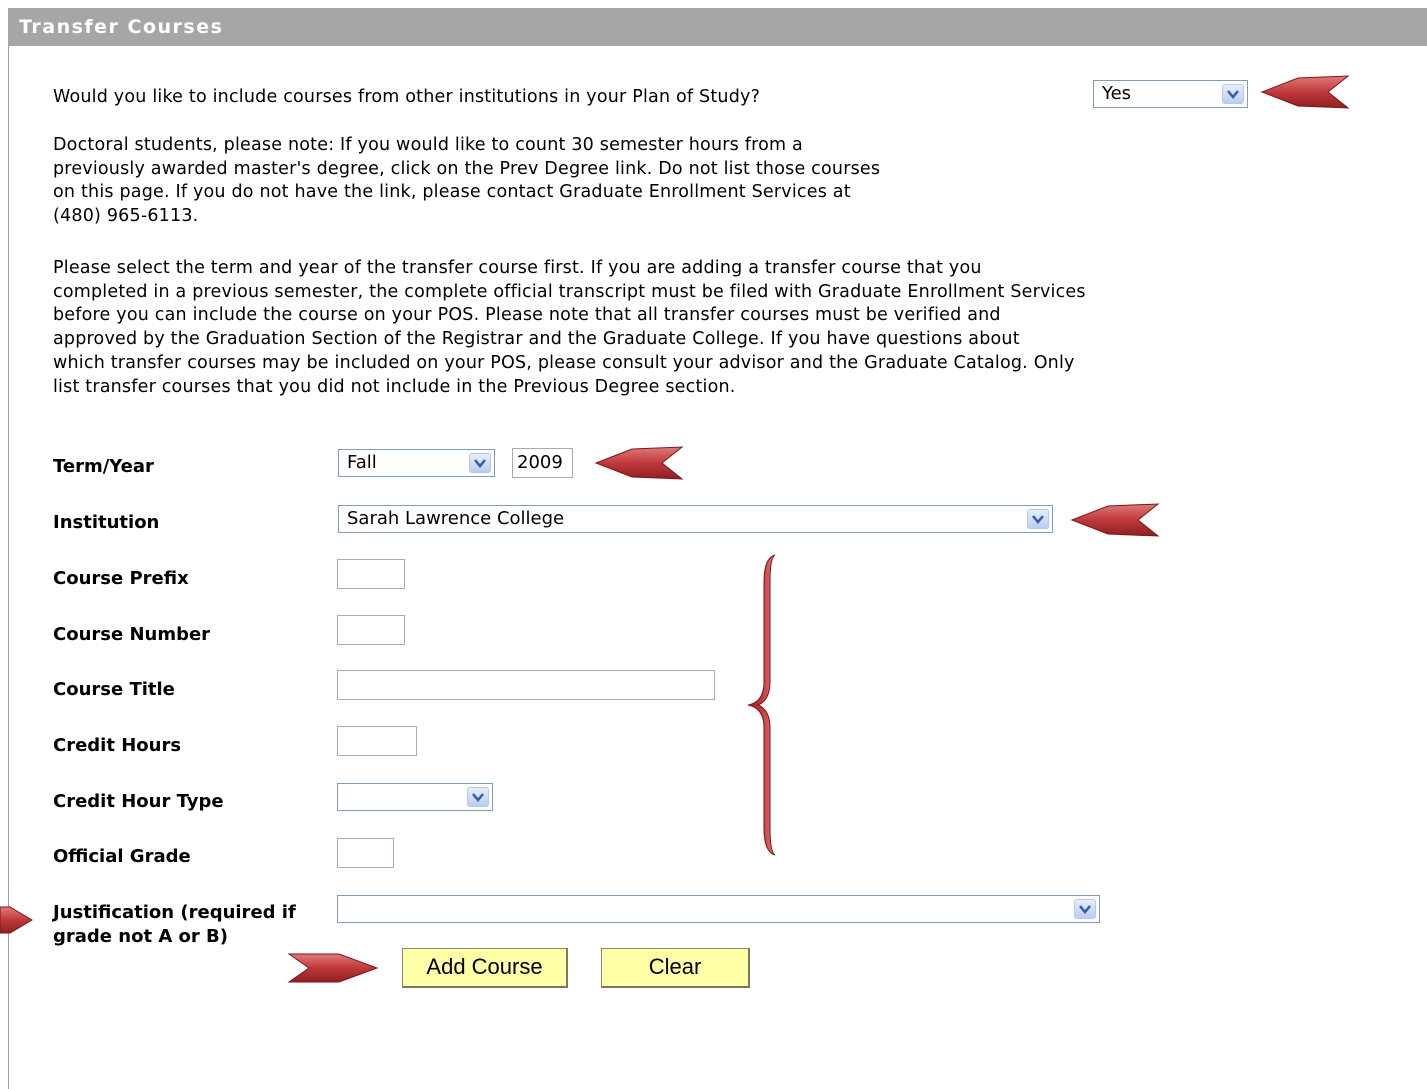 The width and height of the screenshot is (1427, 1089). I want to click on section-header: Transfer Courses, so click(717, 27).